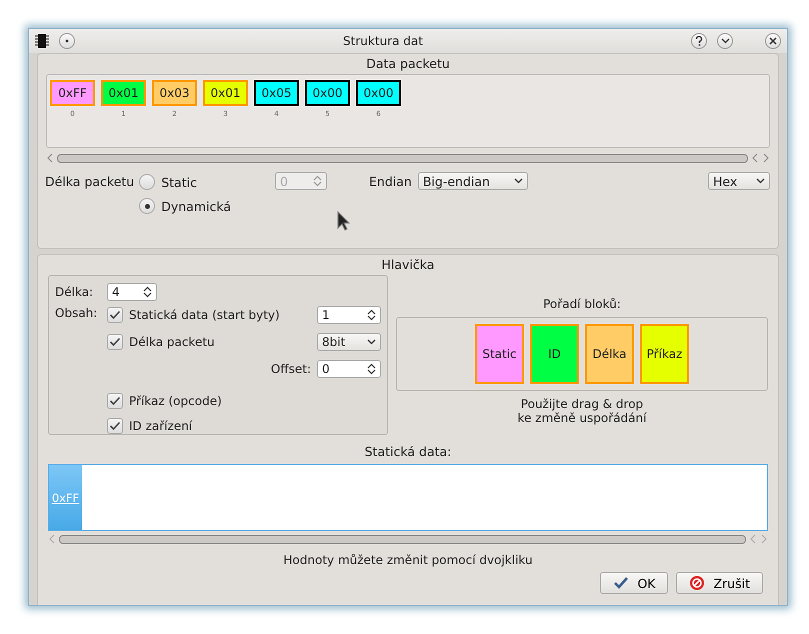 The width and height of the screenshot is (809, 634). Describe the element at coordinates (349, 315) in the screenshot. I see `count-spinbox: 1` at that location.